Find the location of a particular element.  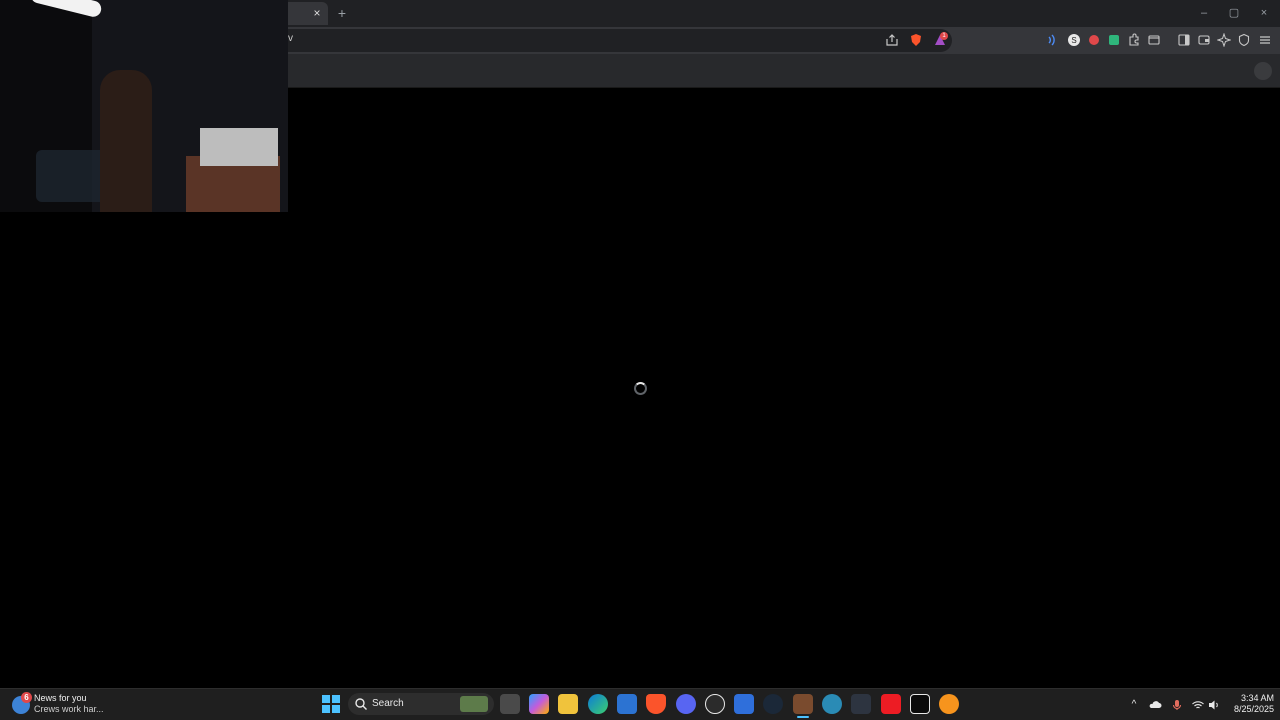

copilot-icon is located at coordinates (539, 704).